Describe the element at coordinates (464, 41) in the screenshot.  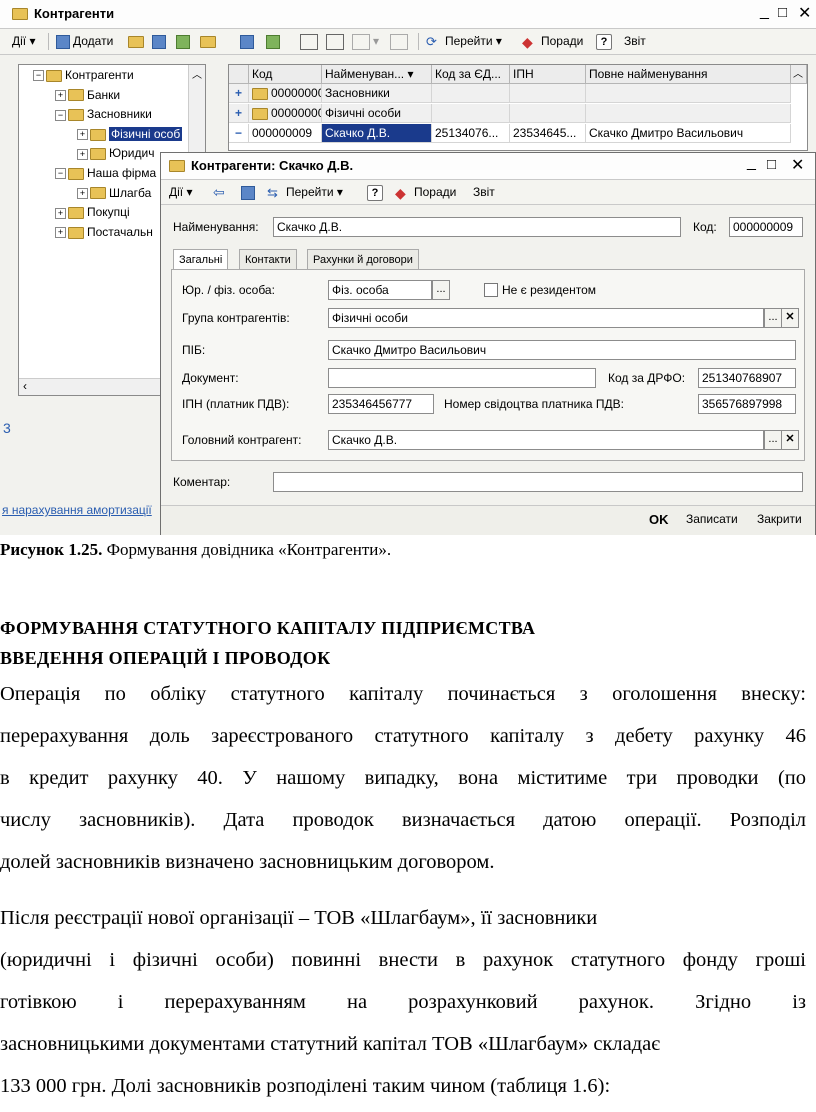
I see `goto-menu: ⟳ Перейти ▾` at that location.